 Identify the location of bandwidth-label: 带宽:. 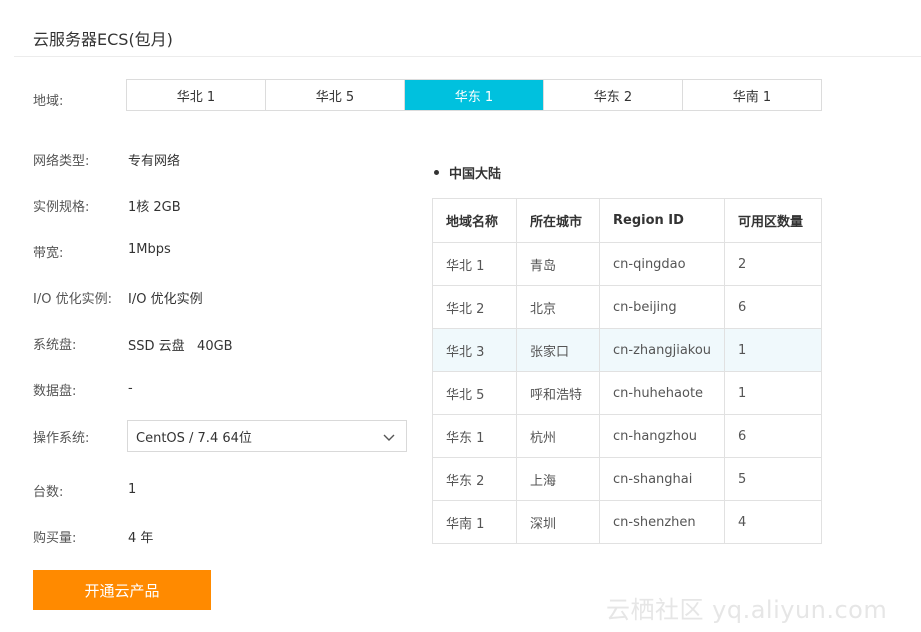
(48, 253).